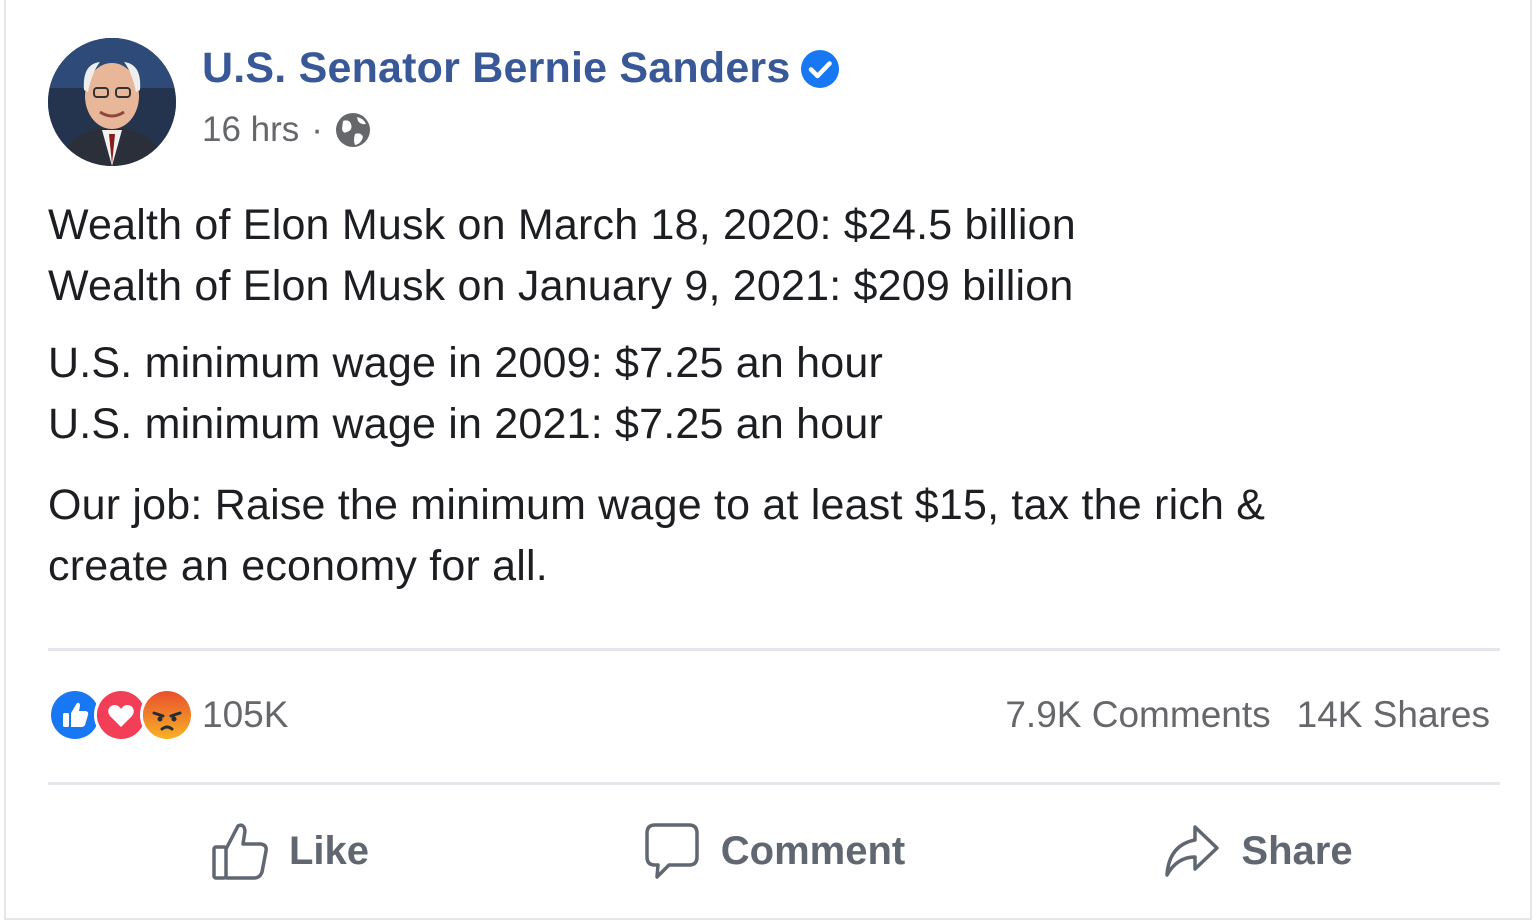  I want to click on comment-icon, so click(672, 851).